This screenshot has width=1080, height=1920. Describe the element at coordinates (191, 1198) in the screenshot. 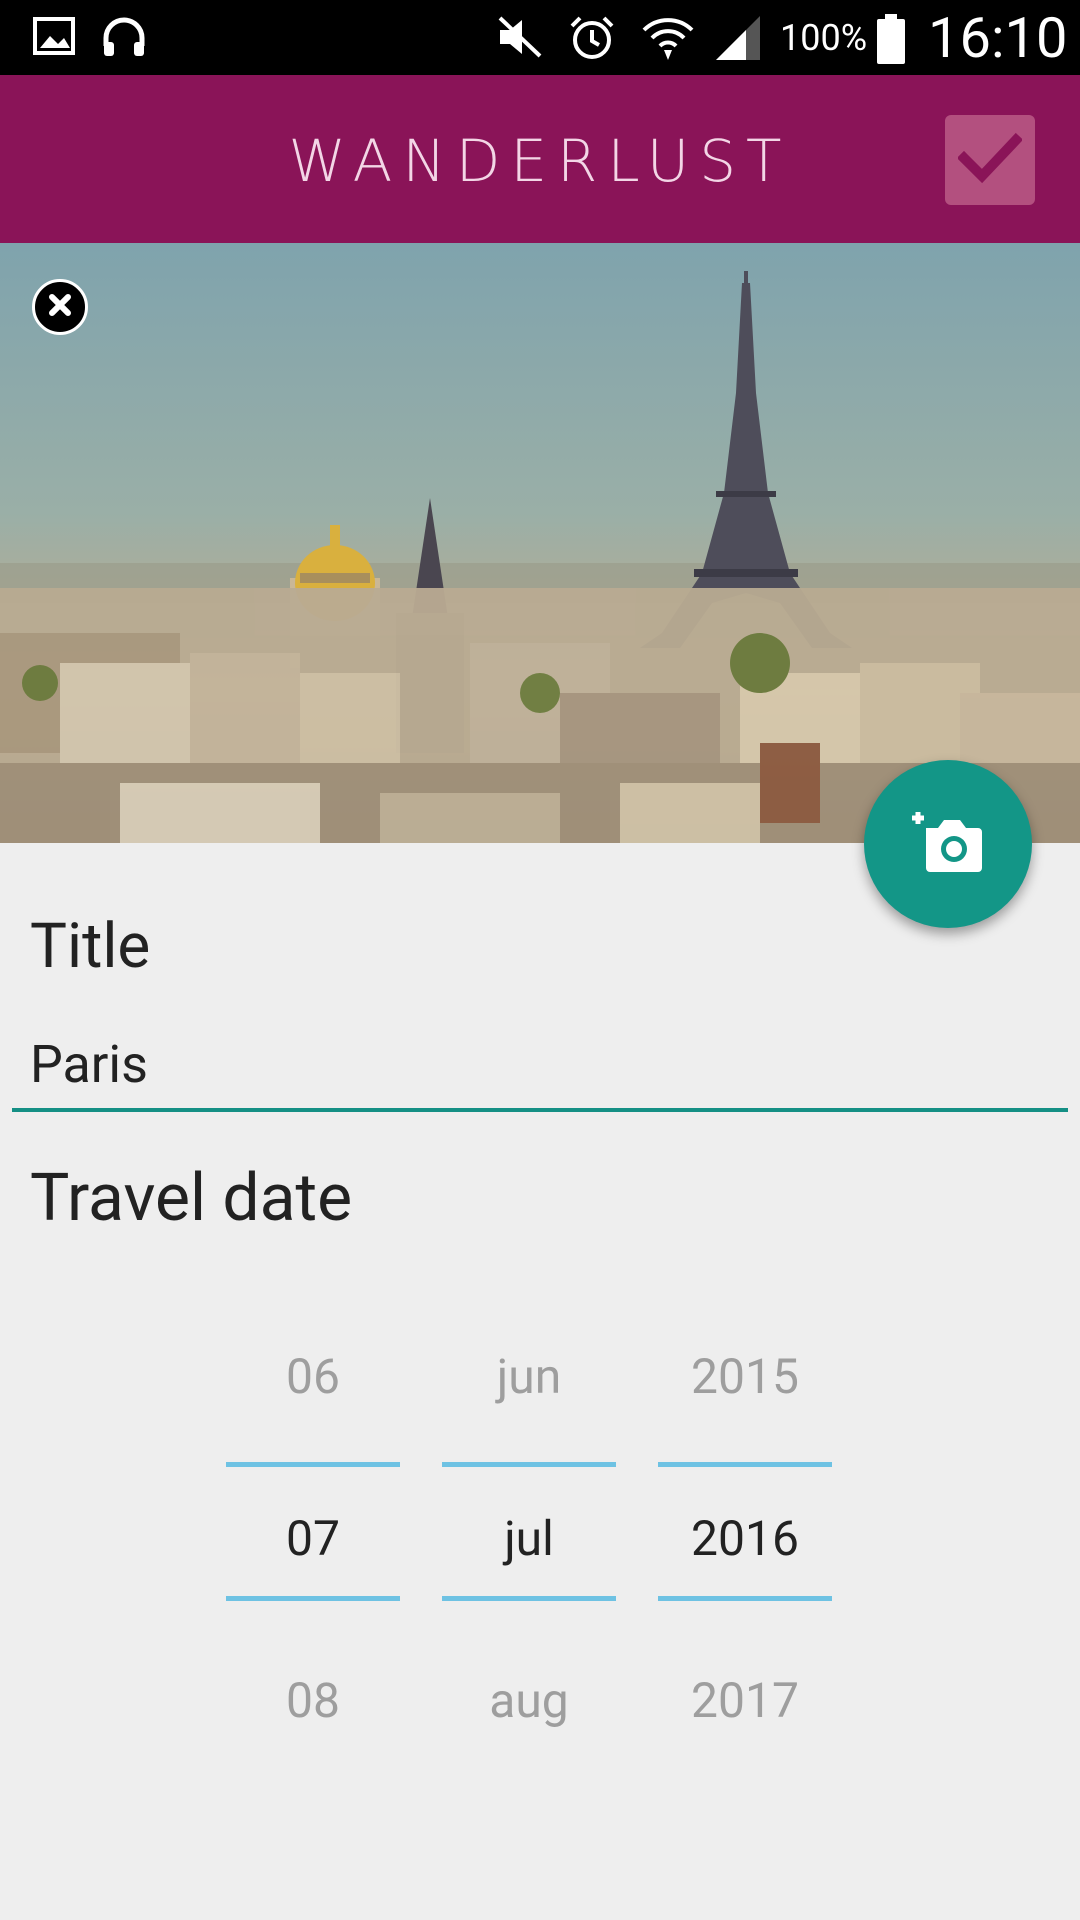

I see `travel-date-label: Travel date` at that location.